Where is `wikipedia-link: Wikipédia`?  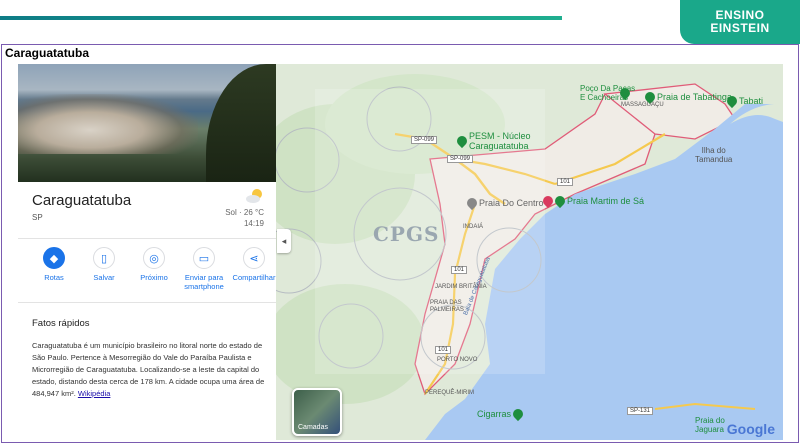
wikipedia-link: Wikipédia is located at coordinates (94, 393).